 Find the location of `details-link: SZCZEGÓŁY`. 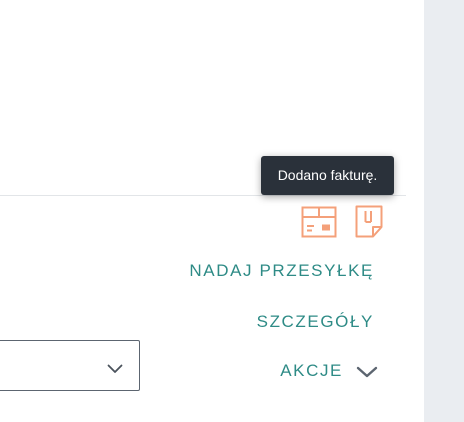

details-link: SZCZEGÓŁY is located at coordinates (315, 322).